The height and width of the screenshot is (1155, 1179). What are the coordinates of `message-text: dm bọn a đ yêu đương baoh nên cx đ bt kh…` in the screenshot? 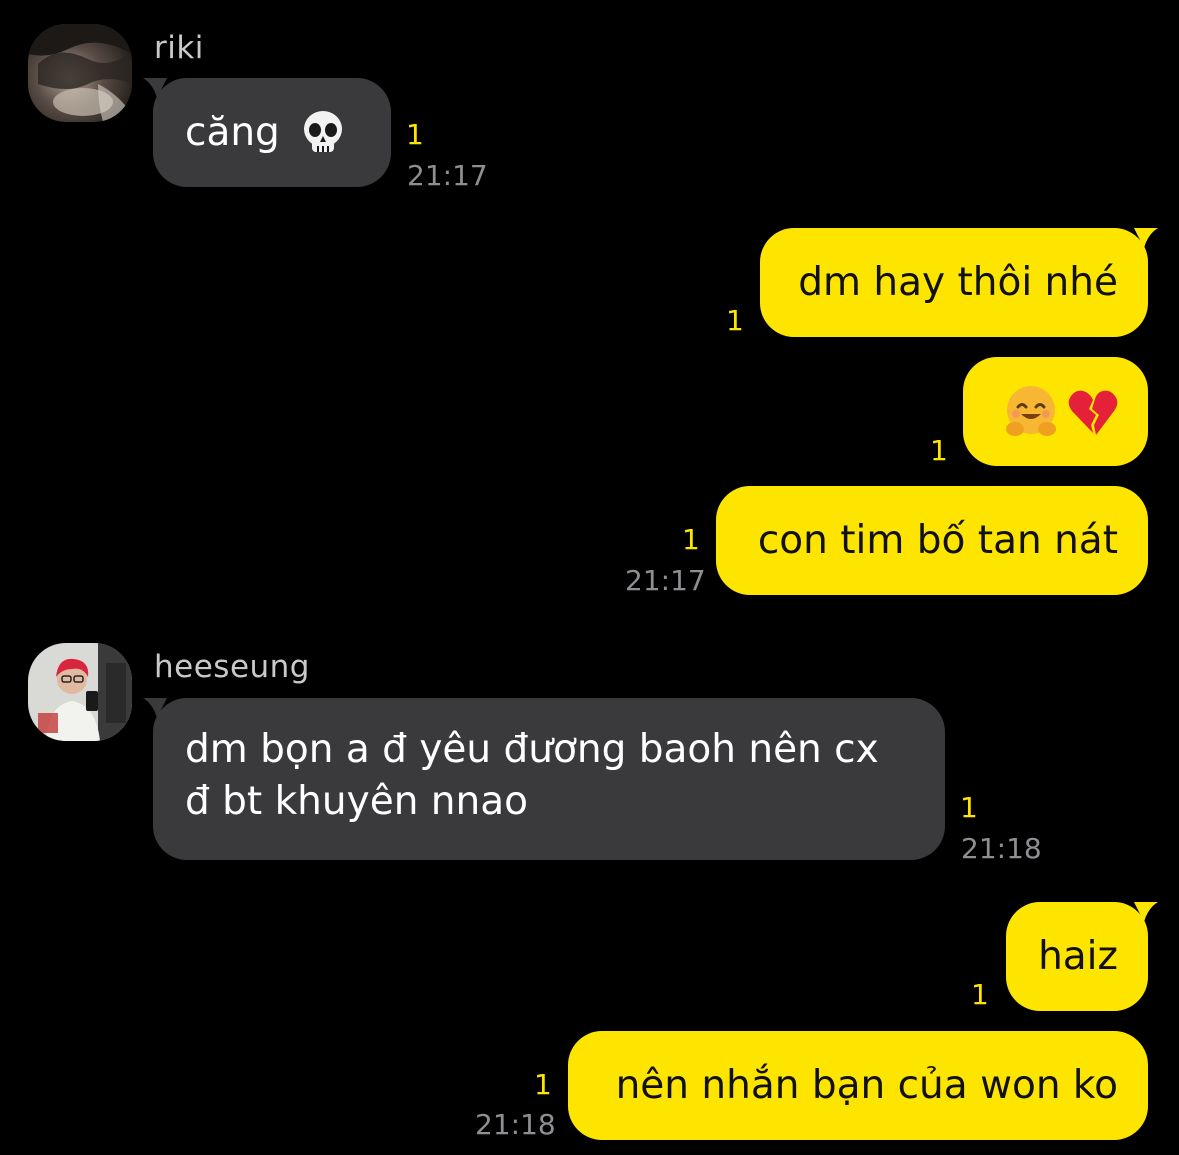 It's located at (532, 775).